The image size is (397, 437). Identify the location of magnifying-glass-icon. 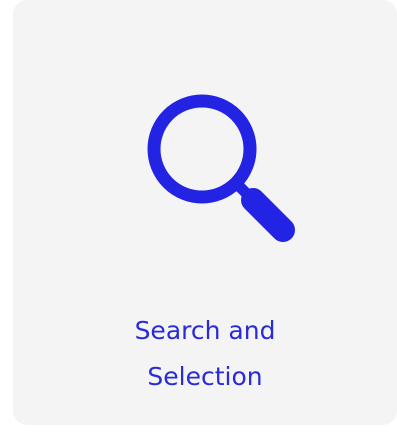
(221, 168).